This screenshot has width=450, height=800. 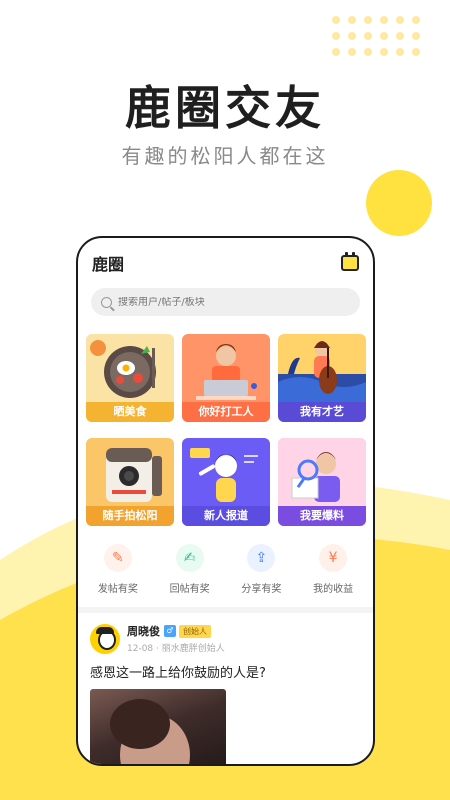 What do you see at coordinates (130, 516) in the screenshot?
I see `card-label: 随手拍松阳` at bounding box center [130, 516].